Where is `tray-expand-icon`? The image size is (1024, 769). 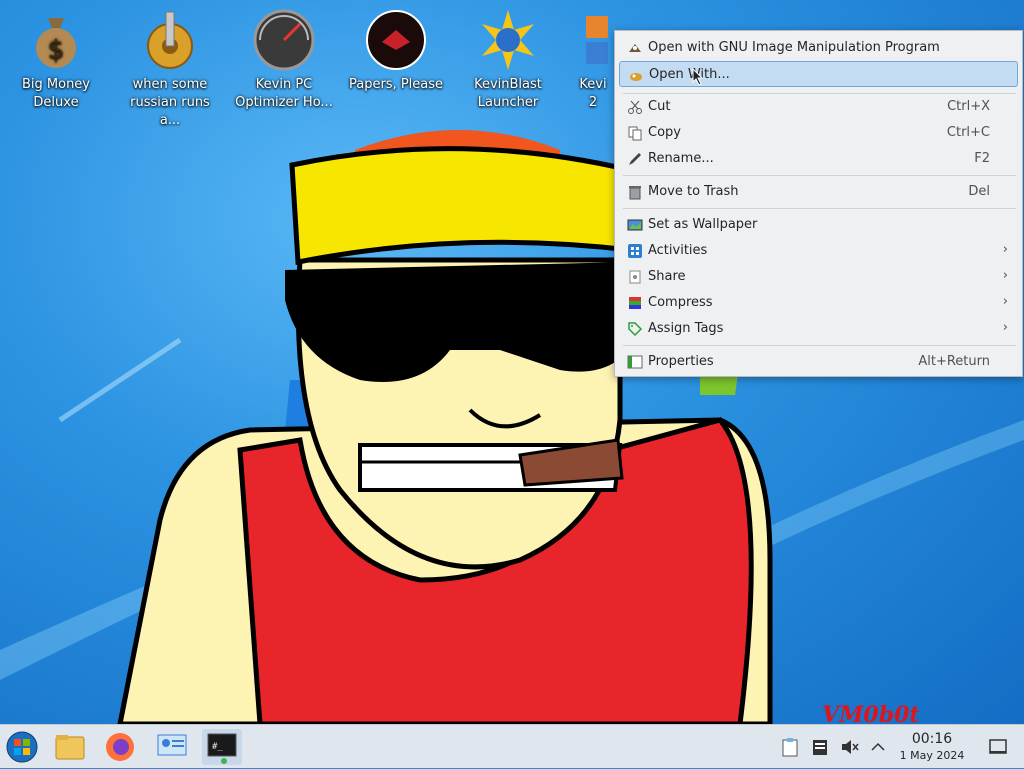 tray-expand-icon is located at coordinates (878, 747).